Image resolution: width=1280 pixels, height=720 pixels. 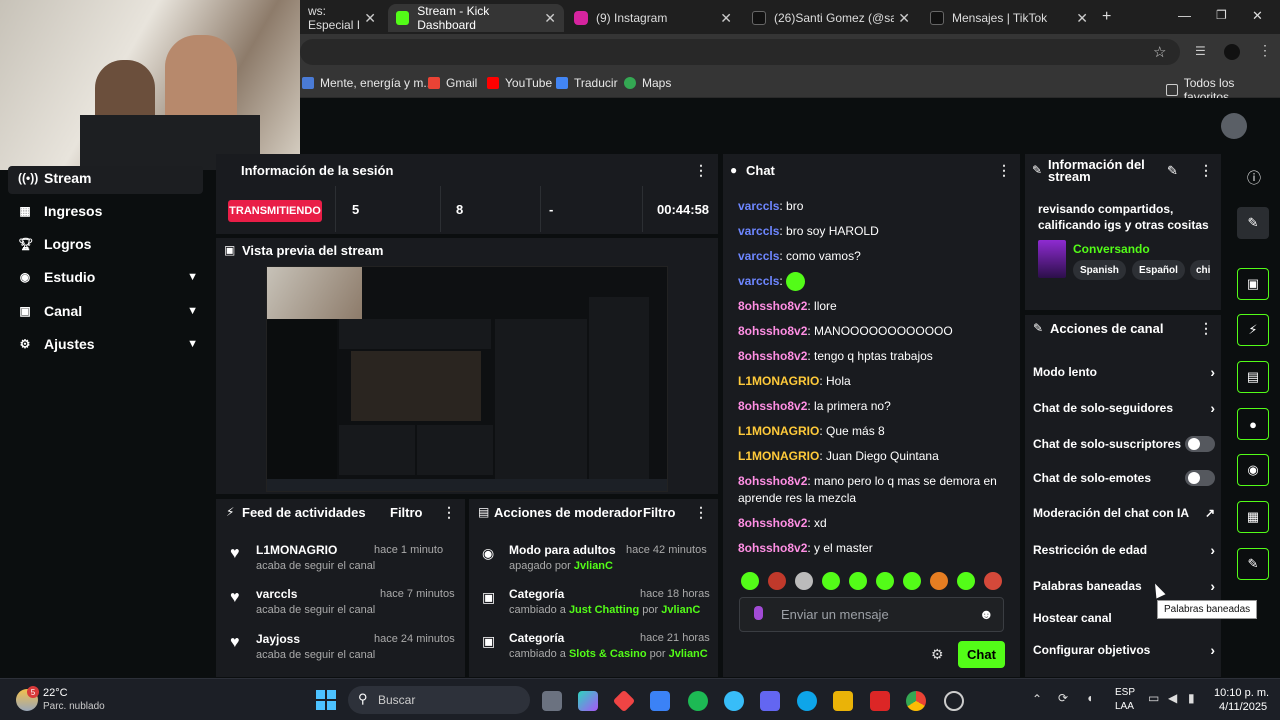 What do you see at coordinates (476, 18) in the screenshot?
I see `tab-kick-dashboard: Stream - Kick Dashboard ✕` at bounding box center [476, 18].